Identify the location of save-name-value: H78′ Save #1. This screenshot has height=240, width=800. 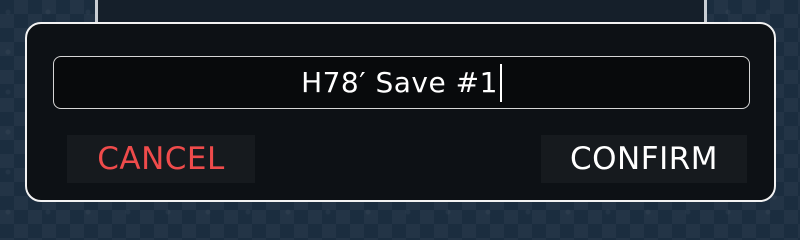
(399, 82).